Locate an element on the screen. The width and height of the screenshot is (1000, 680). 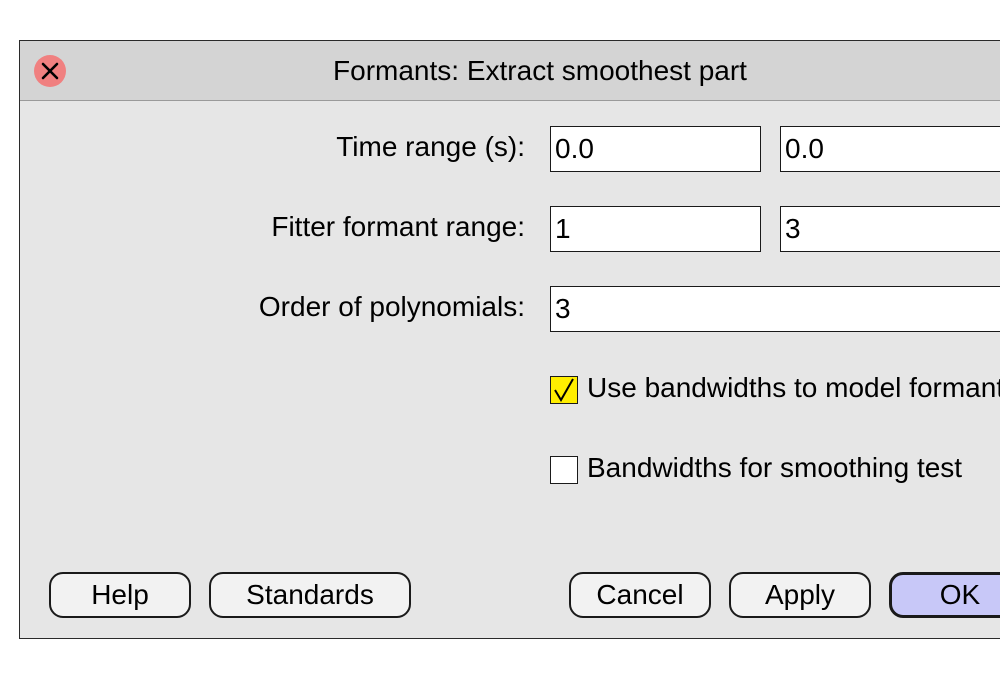
time-range-label: Time range (s): is located at coordinates (430, 146).